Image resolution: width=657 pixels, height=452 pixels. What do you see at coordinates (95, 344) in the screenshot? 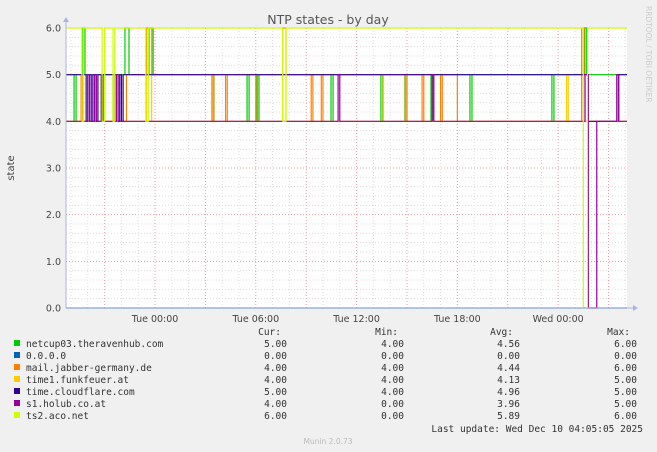
I see `legend-name: netcup03.theravenhub.com` at bounding box center [95, 344].